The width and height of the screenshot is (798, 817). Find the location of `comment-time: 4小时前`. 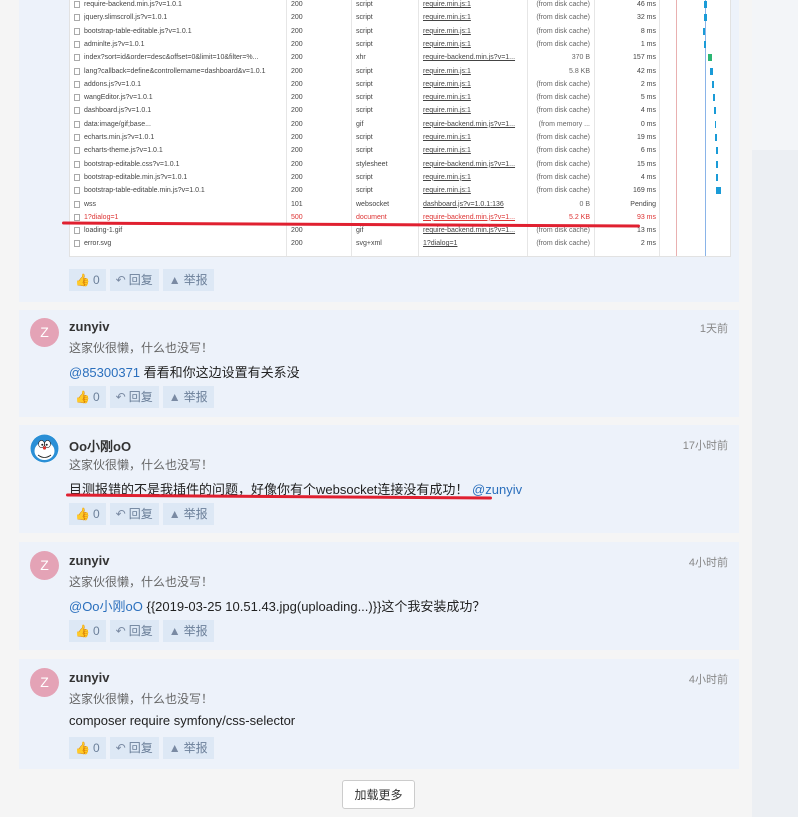

comment-time: 4小时前 is located at coordinates (708, 680).